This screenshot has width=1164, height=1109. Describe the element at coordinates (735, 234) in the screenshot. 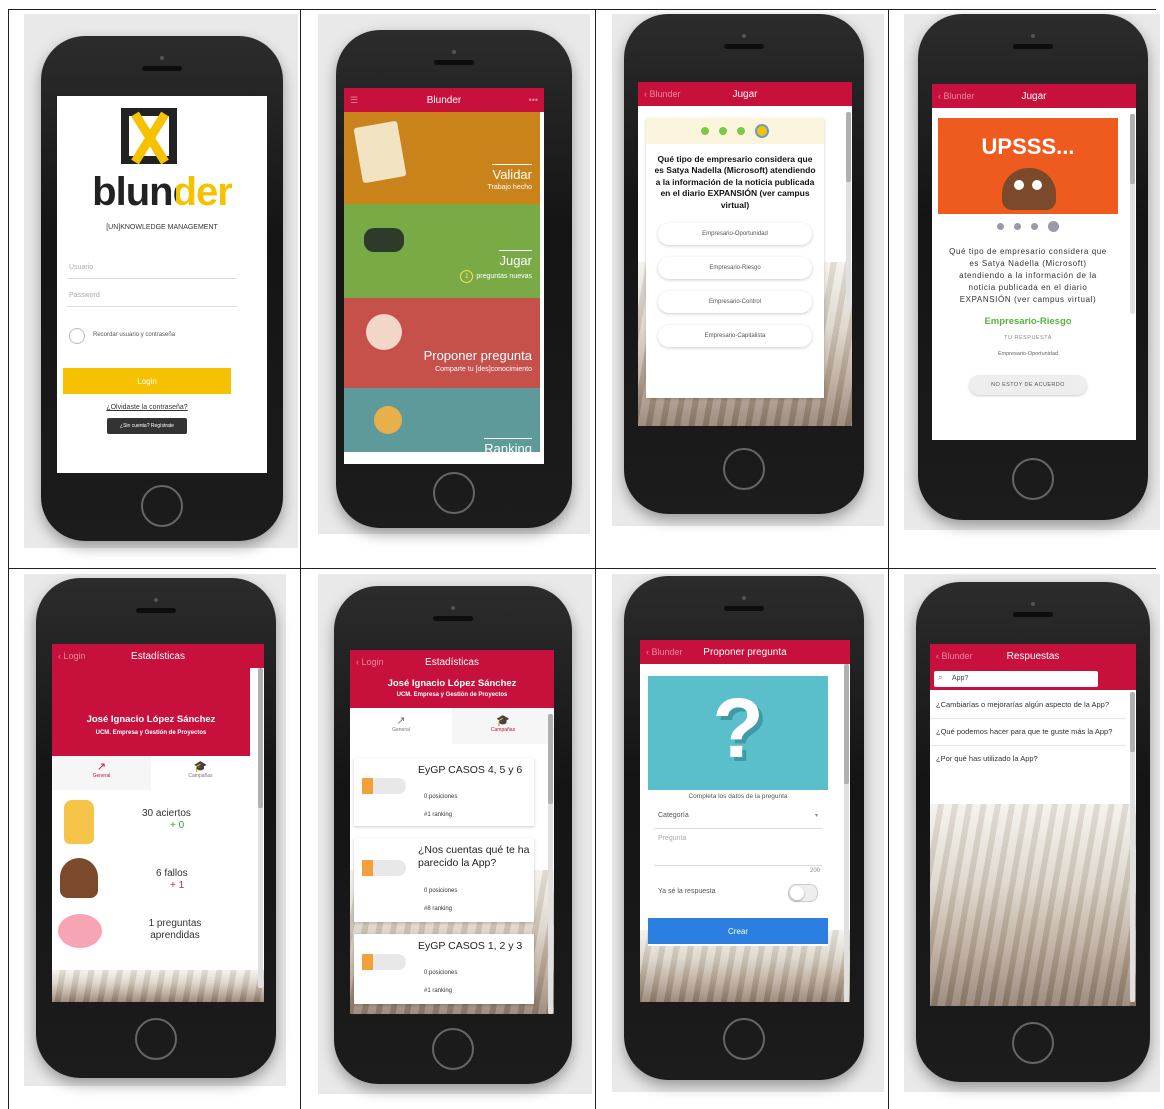

I see `option-1: Empresario-Oportunidad` at that location.